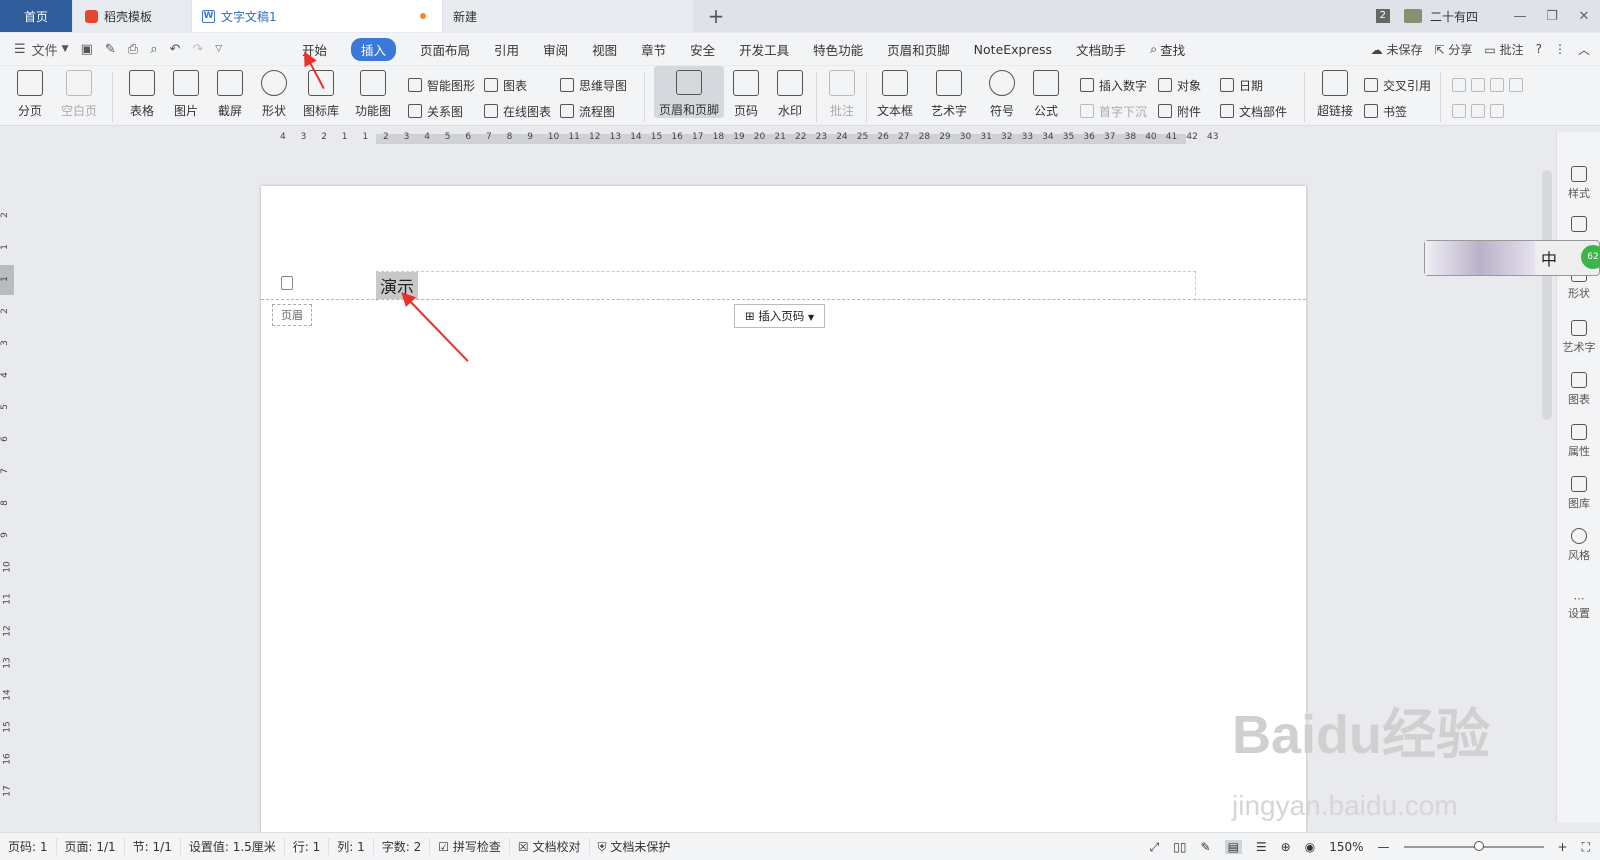 The image size is (1600, 860). I want to click on hyperlink-button: 超链接, so click(1335, 92).